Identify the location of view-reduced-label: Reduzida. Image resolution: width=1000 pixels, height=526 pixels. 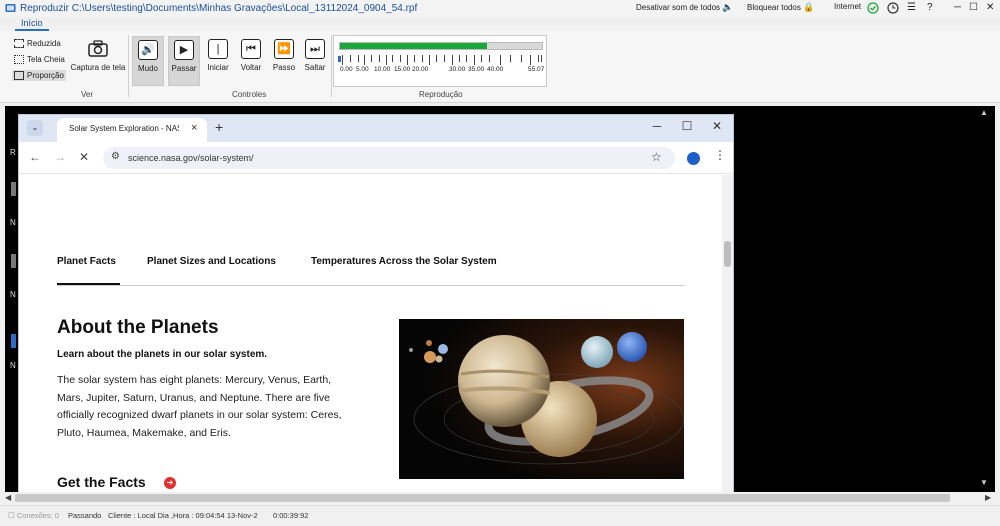
(44, 43).